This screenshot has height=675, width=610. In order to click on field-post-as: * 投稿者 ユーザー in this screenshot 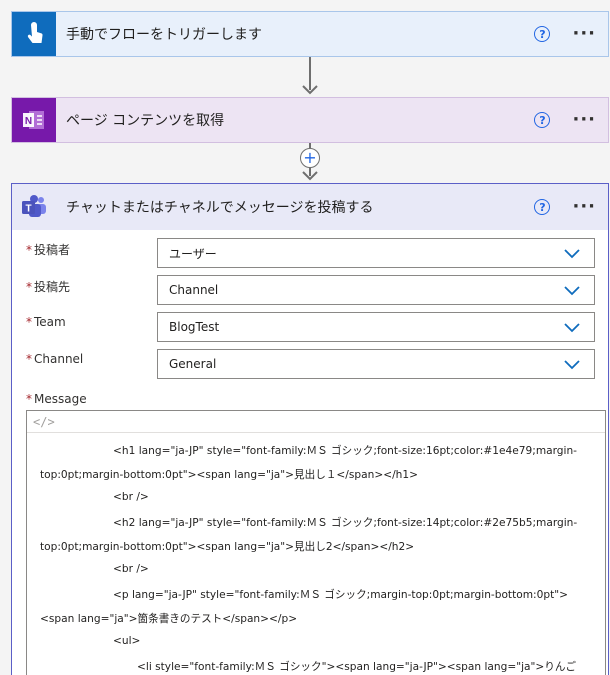, I will do `click(313, 253)`.